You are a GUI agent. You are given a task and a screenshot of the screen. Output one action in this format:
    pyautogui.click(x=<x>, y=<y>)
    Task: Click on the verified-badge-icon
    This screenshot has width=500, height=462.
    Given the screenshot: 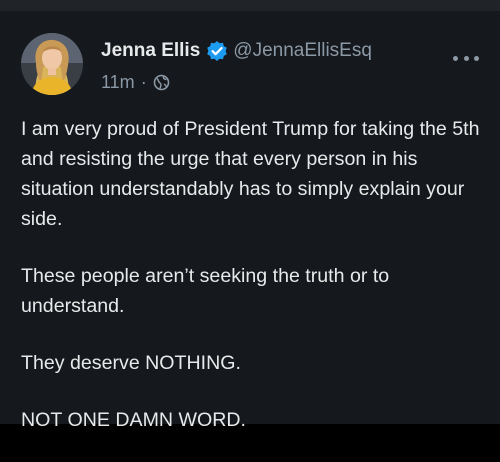 What is the action you would take?
    pyautogui.click(x=217, y=51)
    